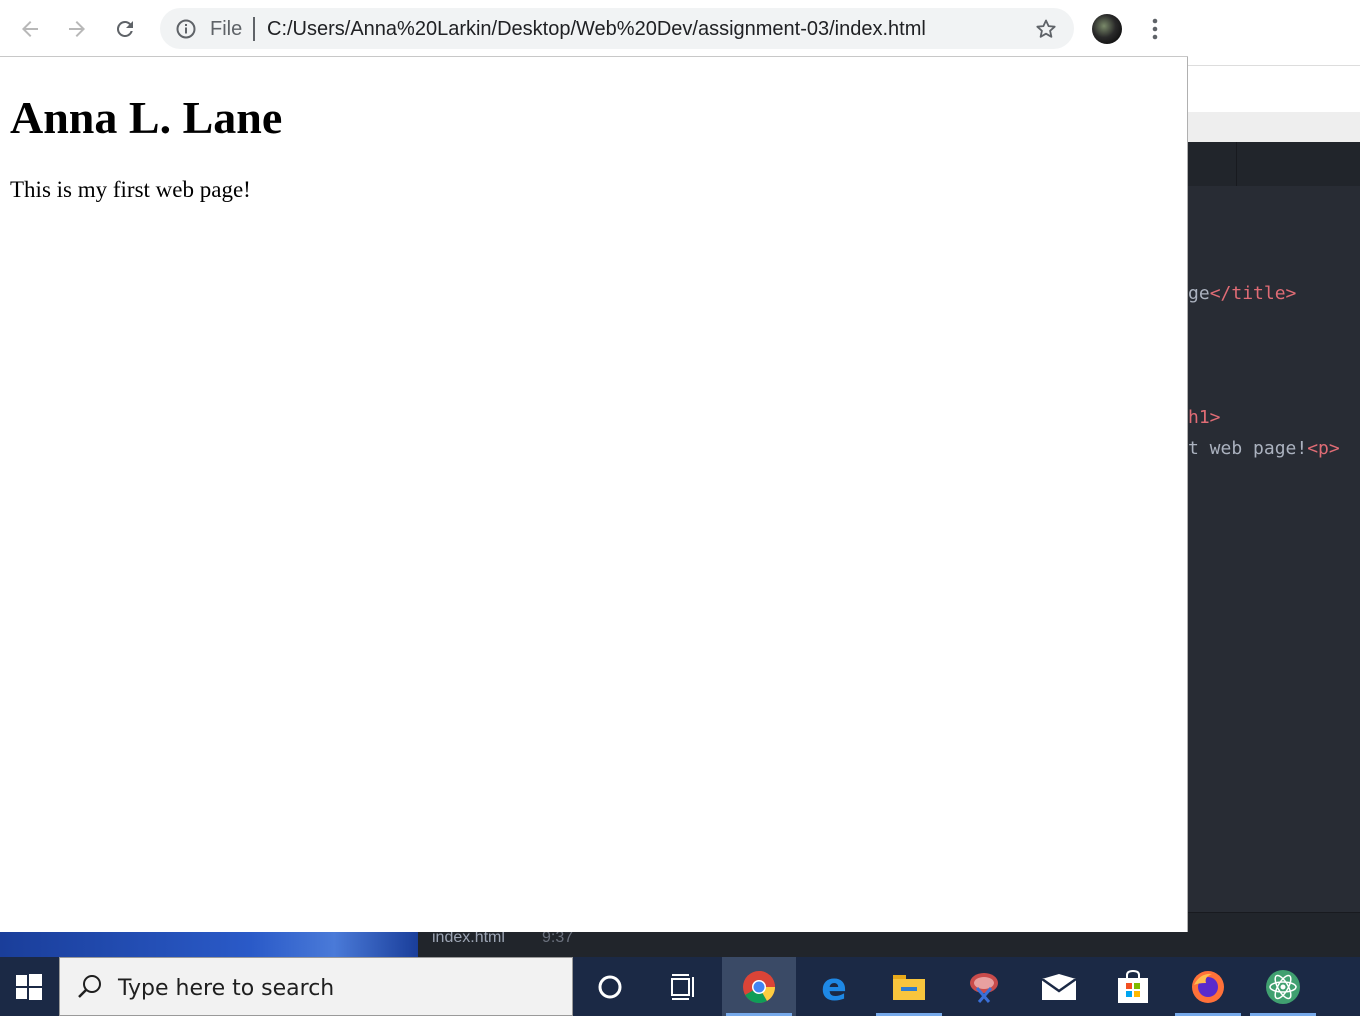 The height and width of the screenshot is (1016, 1360). I want to click on reload-button, so click(125, 29).